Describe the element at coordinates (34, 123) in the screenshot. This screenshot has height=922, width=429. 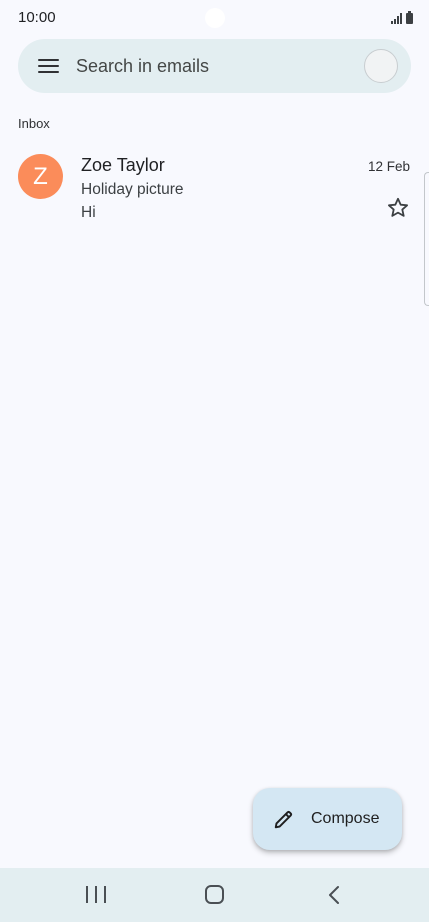
I see `inbox-label: Inbox` at that location.